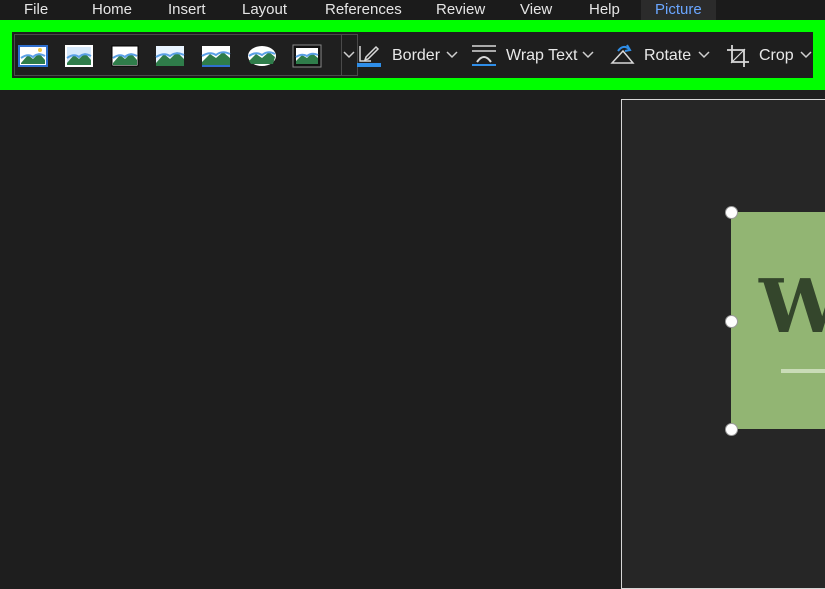  Describe the element at coordinates (731, 429) in the screenshot. I see `resize-handle-bottom-left` at that location.